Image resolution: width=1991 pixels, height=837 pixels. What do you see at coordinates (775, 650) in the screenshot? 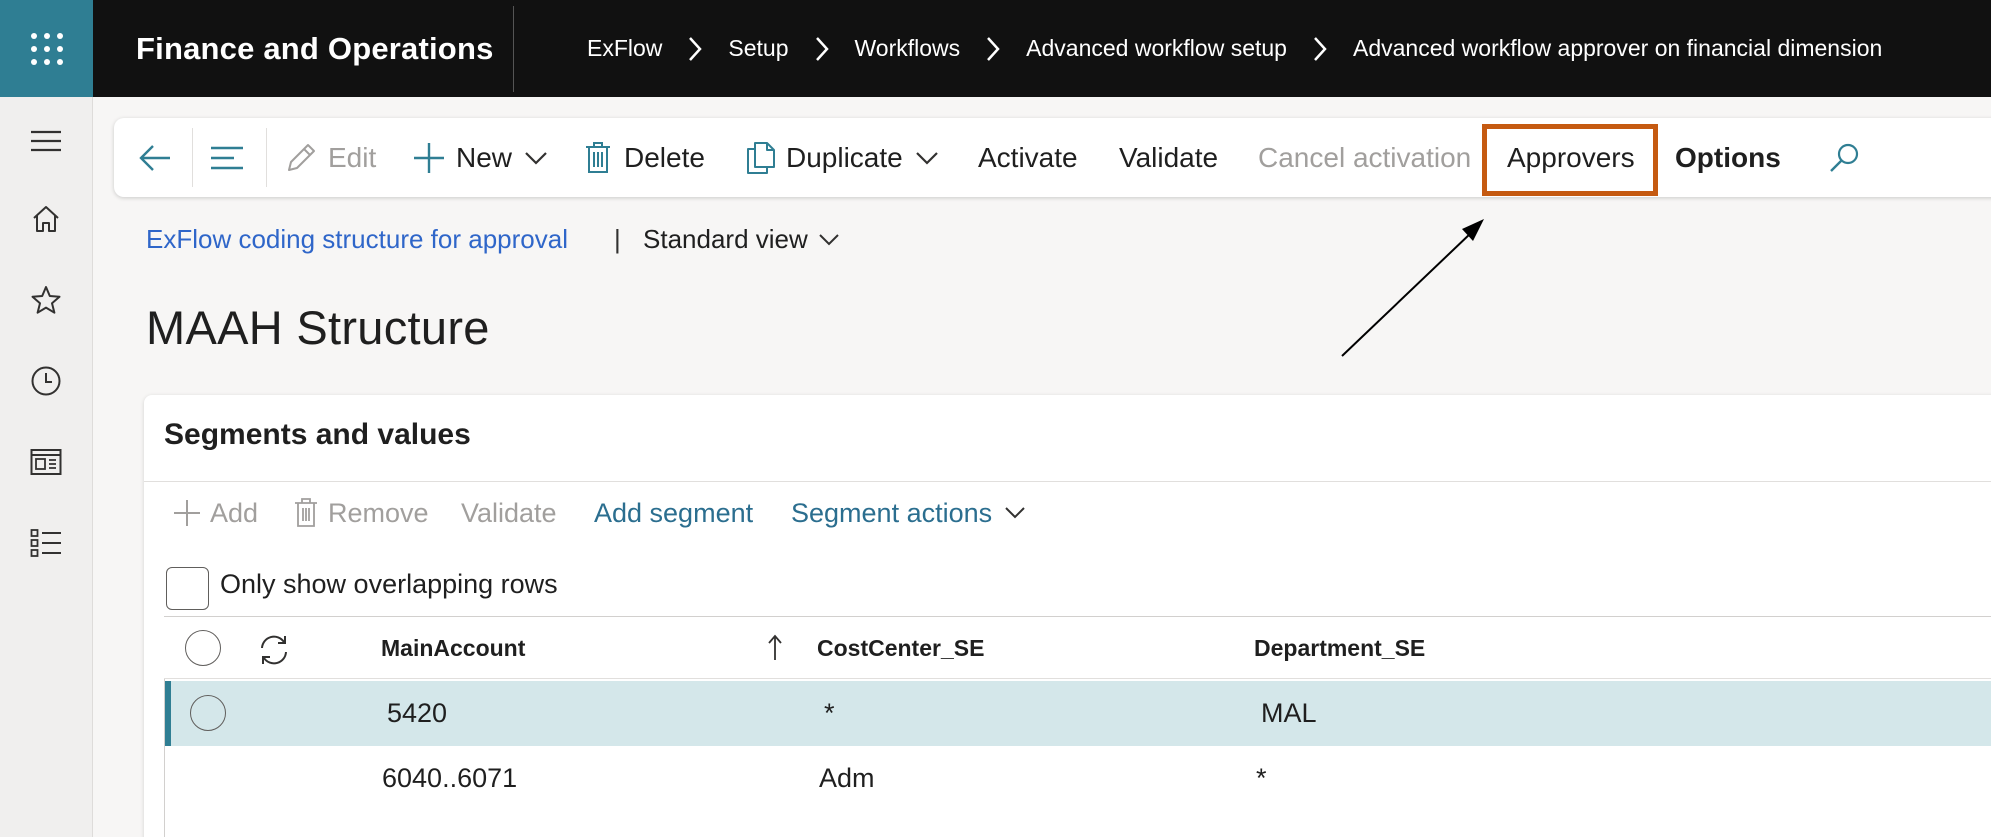
I see `sort-ascending-icon` at bounding box center [775, 650].